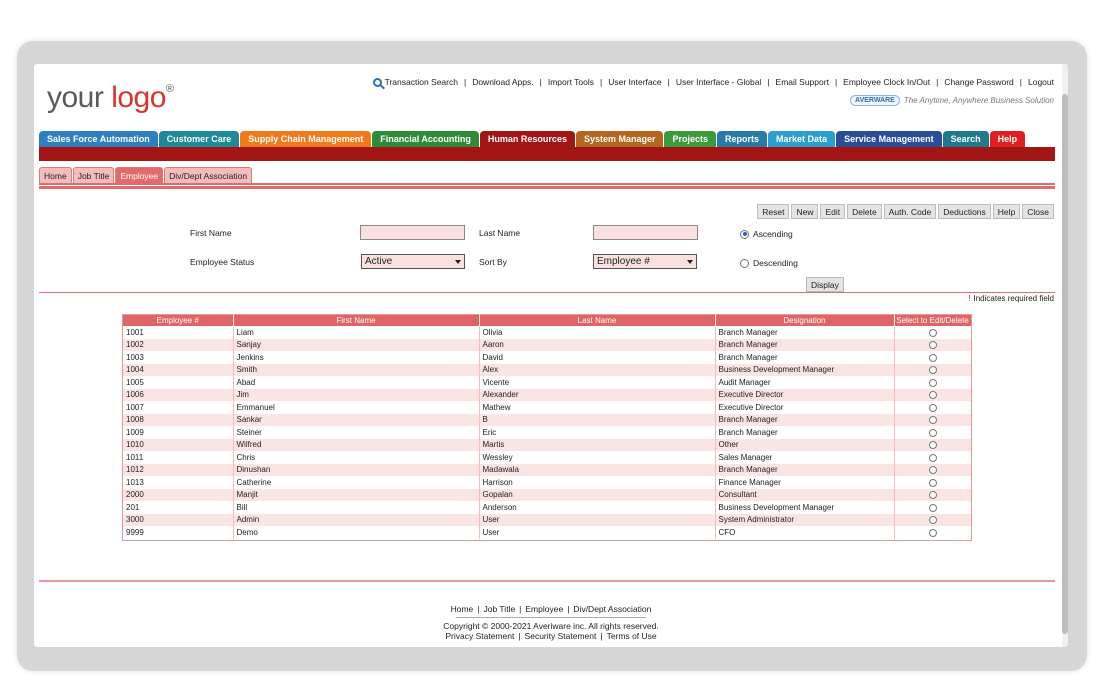  What do you see at coordinates (356, 332) in the screenshot?
I see `first-name-cell: Liam` at bounding box center [356, 332].